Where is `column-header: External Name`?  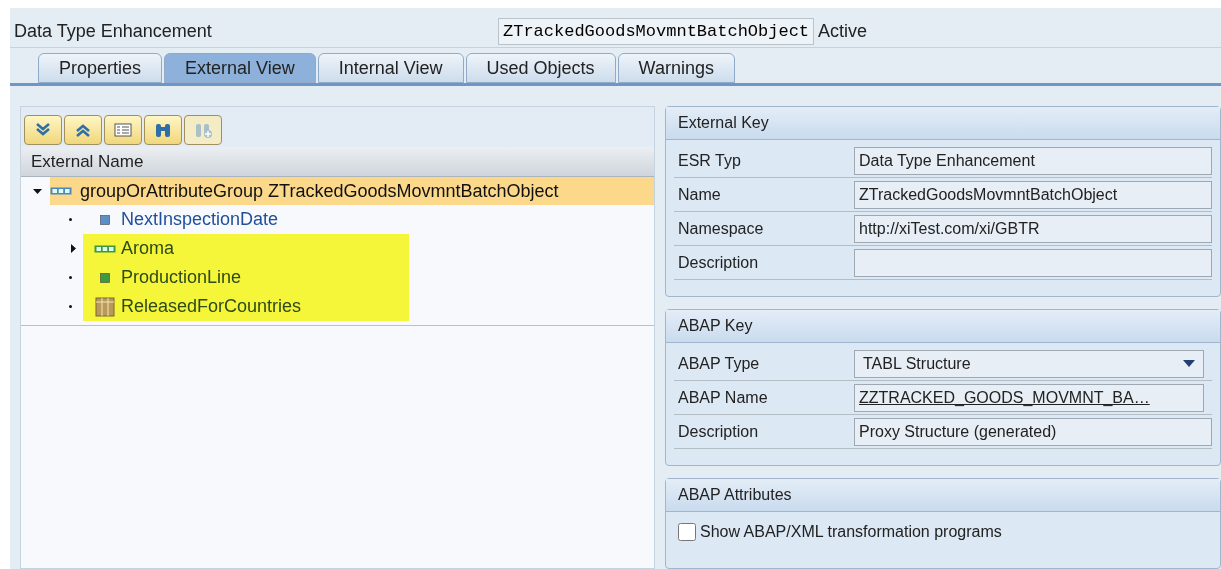
column-header: External Name is located at coordinates (337, 162).